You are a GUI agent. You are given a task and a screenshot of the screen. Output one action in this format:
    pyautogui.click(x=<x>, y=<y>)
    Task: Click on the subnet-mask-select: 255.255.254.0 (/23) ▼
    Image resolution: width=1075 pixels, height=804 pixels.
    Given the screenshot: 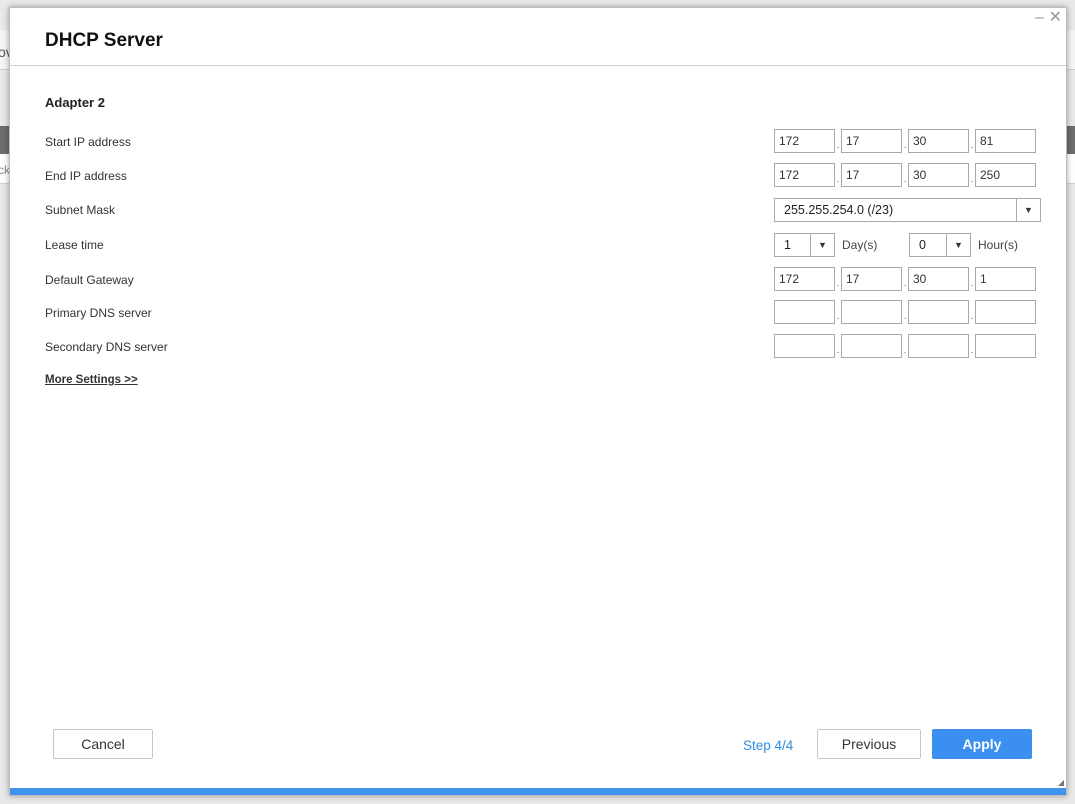 What is the action you would take?
    pyautogui.click(x=907, y=210)
    